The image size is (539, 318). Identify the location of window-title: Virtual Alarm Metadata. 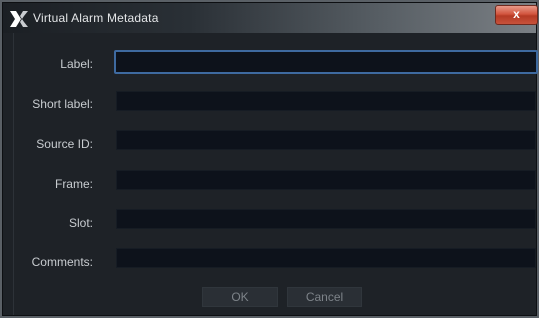
(96, 18).